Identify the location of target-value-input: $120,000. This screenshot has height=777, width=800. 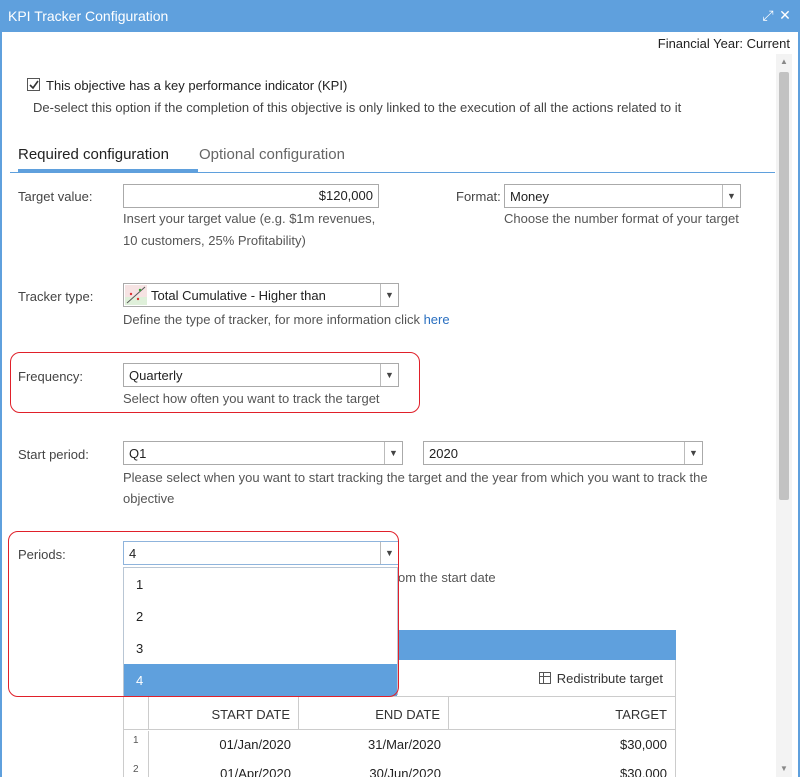
(251, 196).